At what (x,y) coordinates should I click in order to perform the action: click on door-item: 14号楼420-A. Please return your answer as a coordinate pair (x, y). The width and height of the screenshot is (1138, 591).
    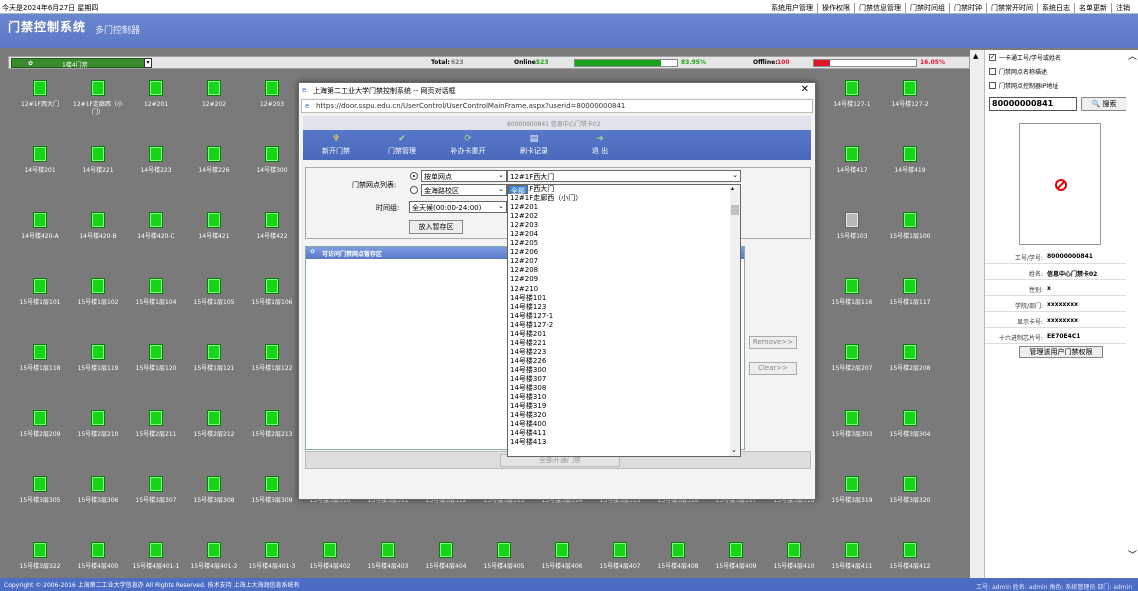
    Looking at the image, I should click on (40, 226).